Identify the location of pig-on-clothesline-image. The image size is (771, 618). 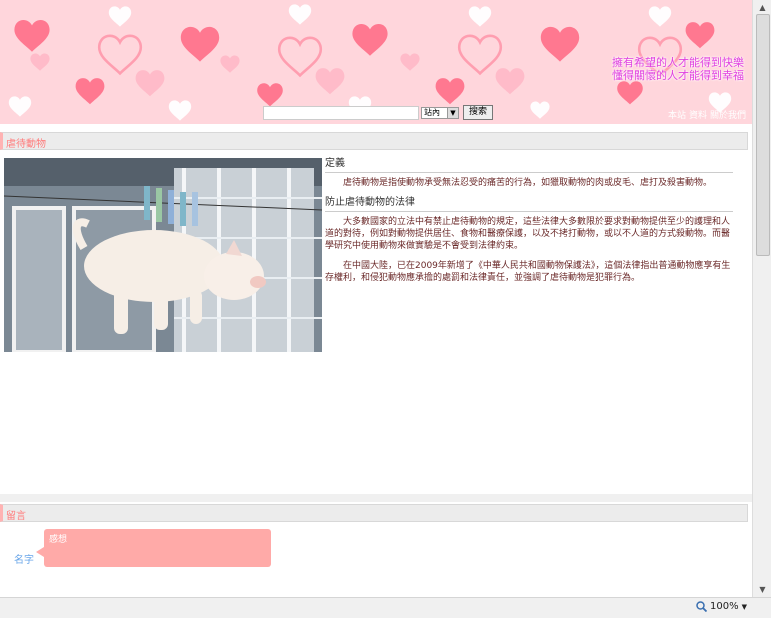
(163, 255).